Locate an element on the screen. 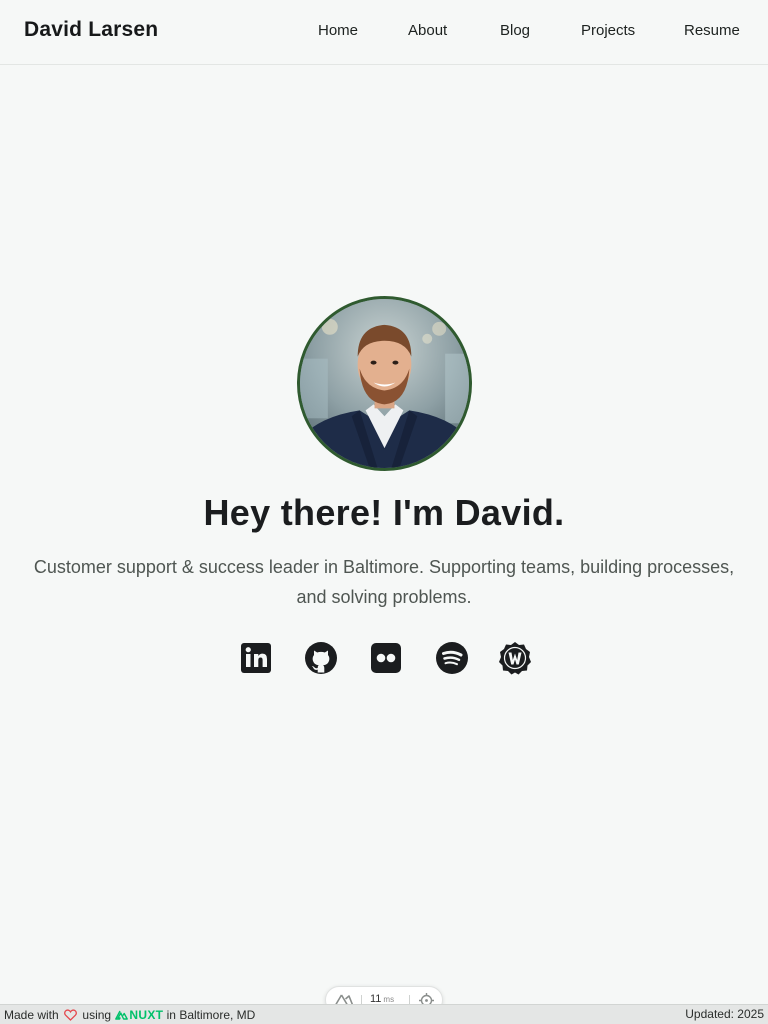 Image resolution: width=768 pixels, height=1024 pixels. nav-item-about: About is located at coordinates (427, 31).